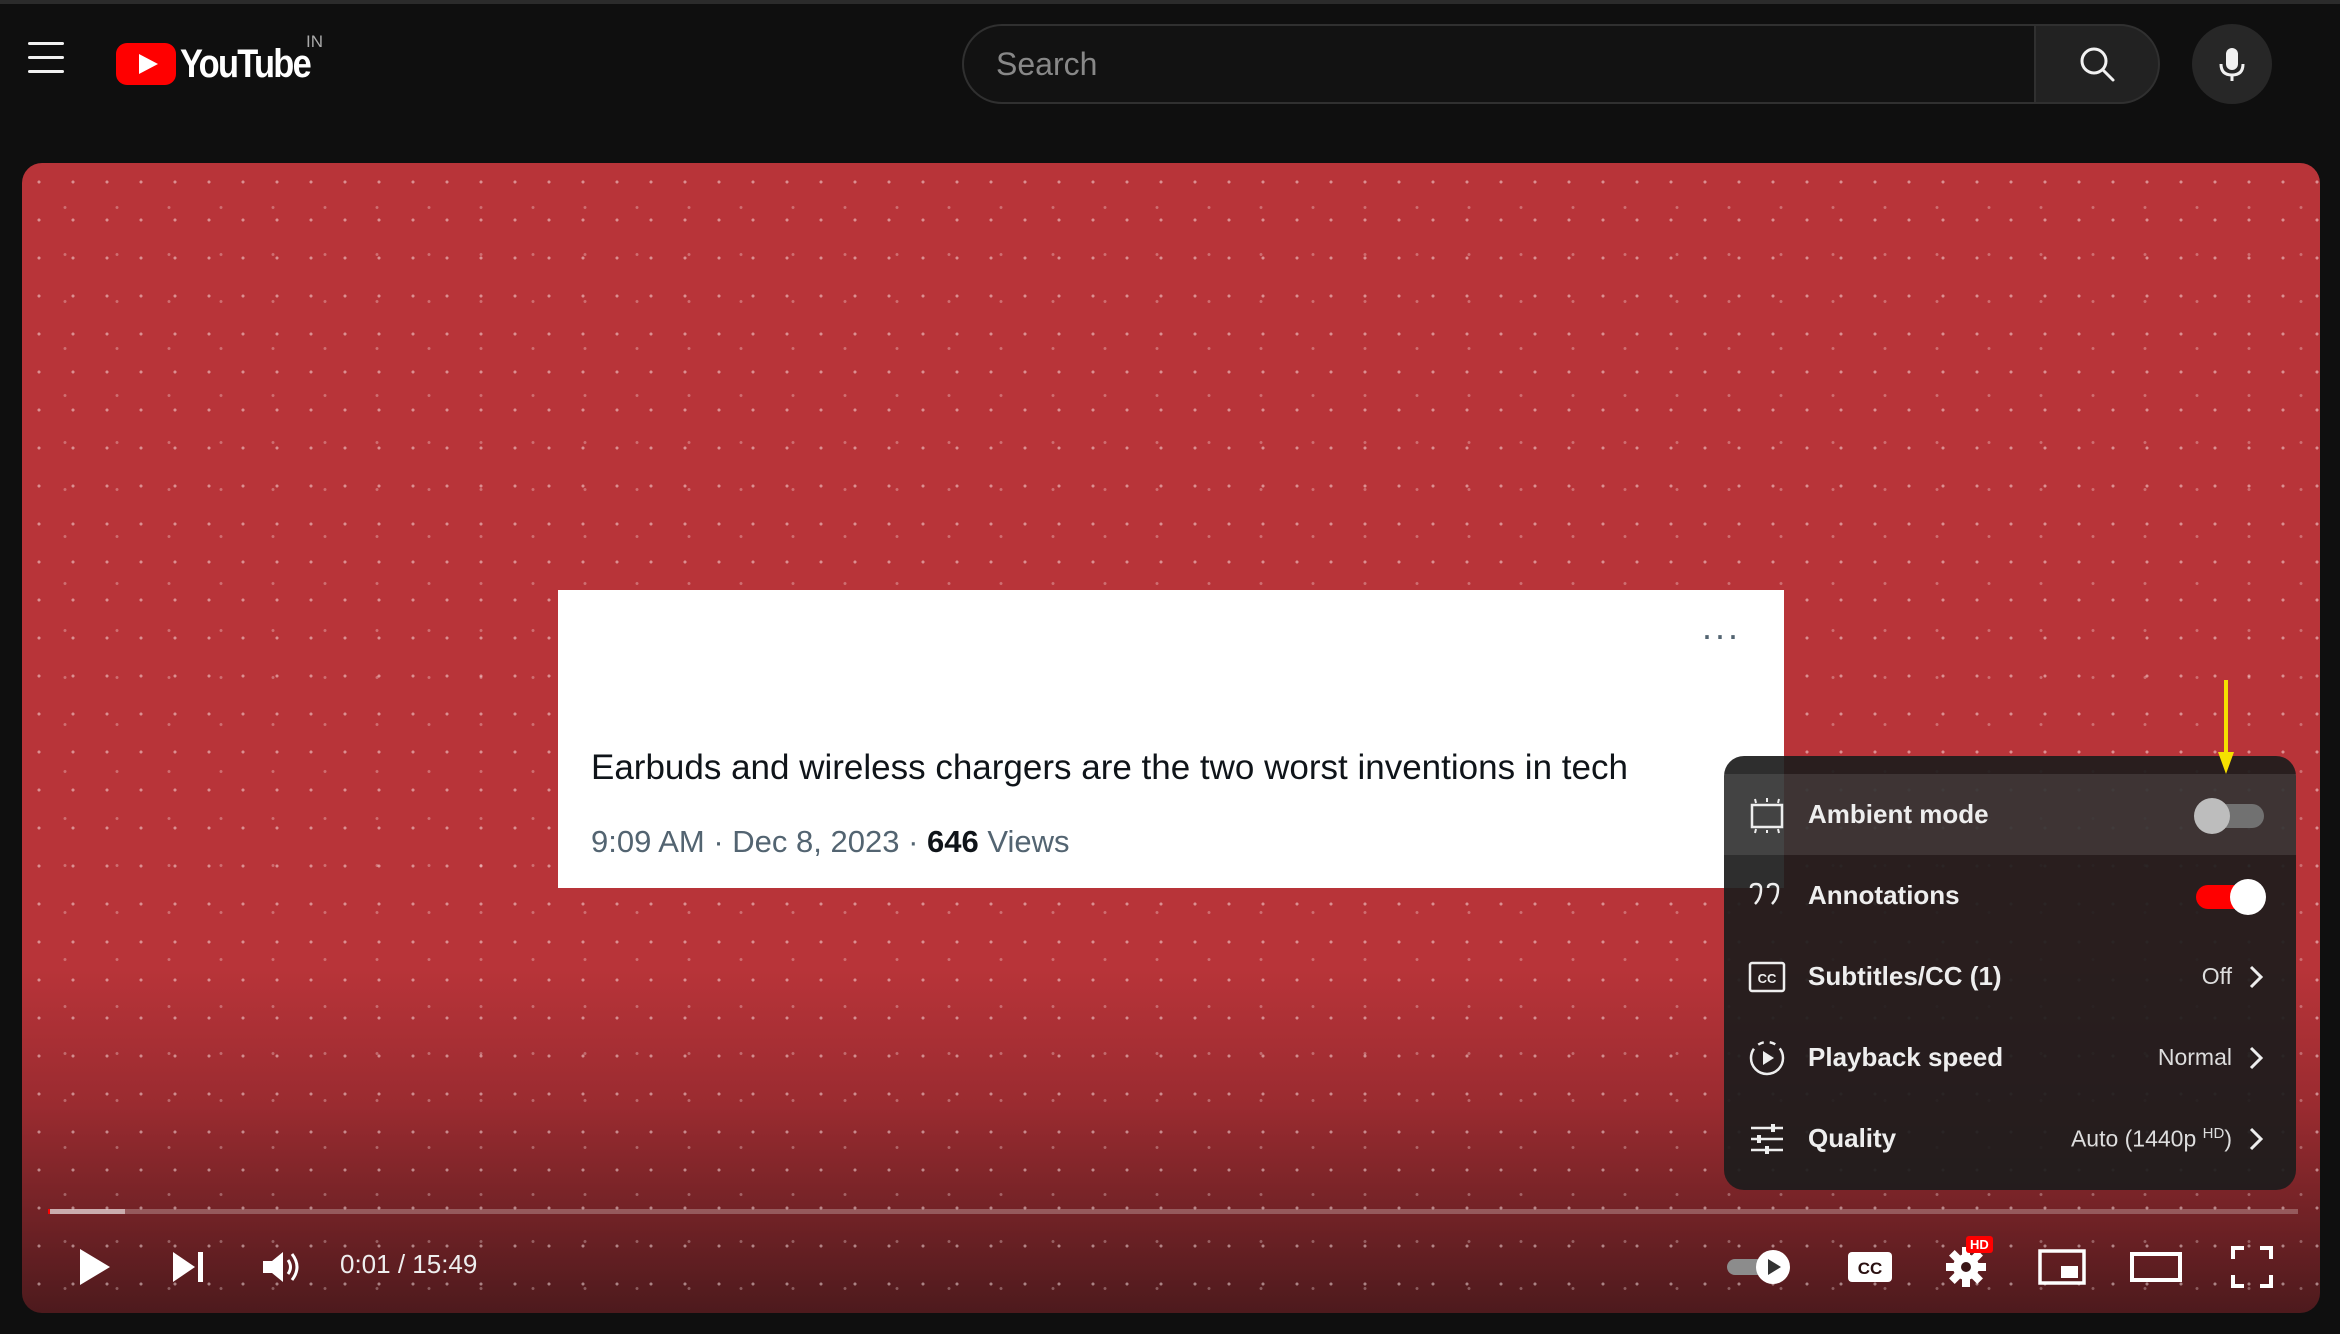 The height and width of the screenshot is (1334, 2340). I want to click on miniplayer-button, so click(2062, 1267).